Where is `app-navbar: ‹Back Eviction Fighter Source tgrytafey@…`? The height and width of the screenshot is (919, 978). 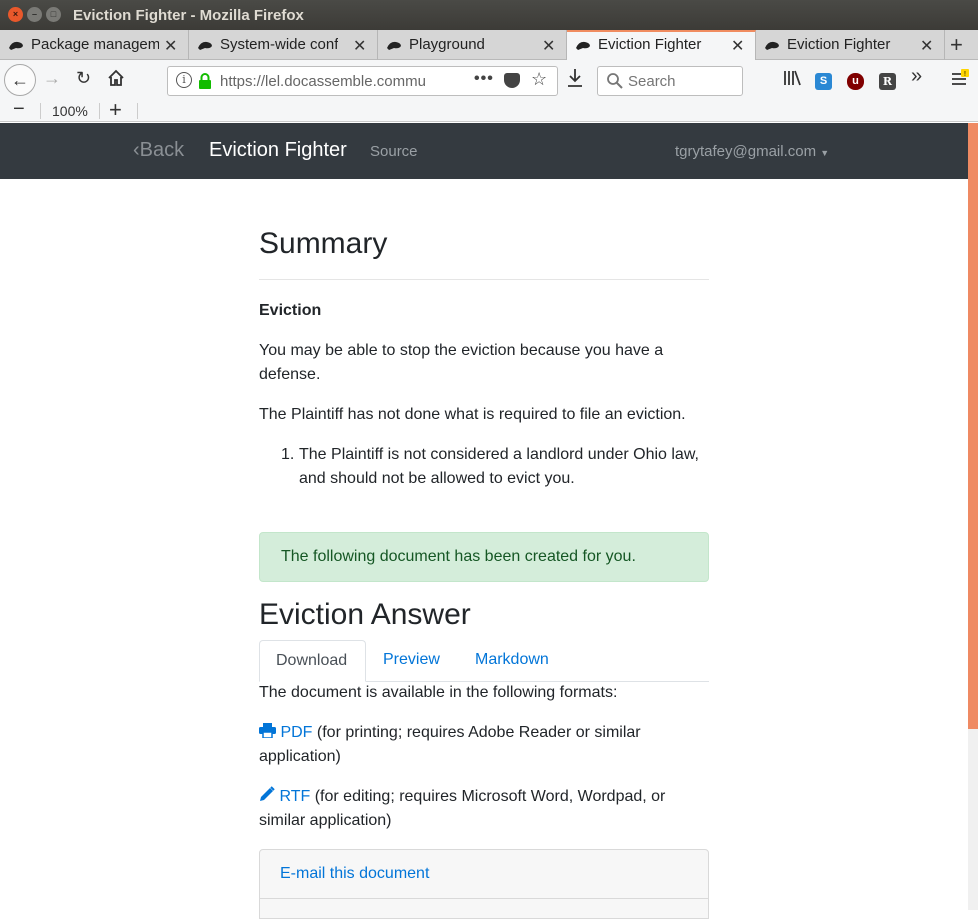
app-navbar: ‹Back Eviction Fighter Source tgrytafey@… is located at coordinates (484, 151).